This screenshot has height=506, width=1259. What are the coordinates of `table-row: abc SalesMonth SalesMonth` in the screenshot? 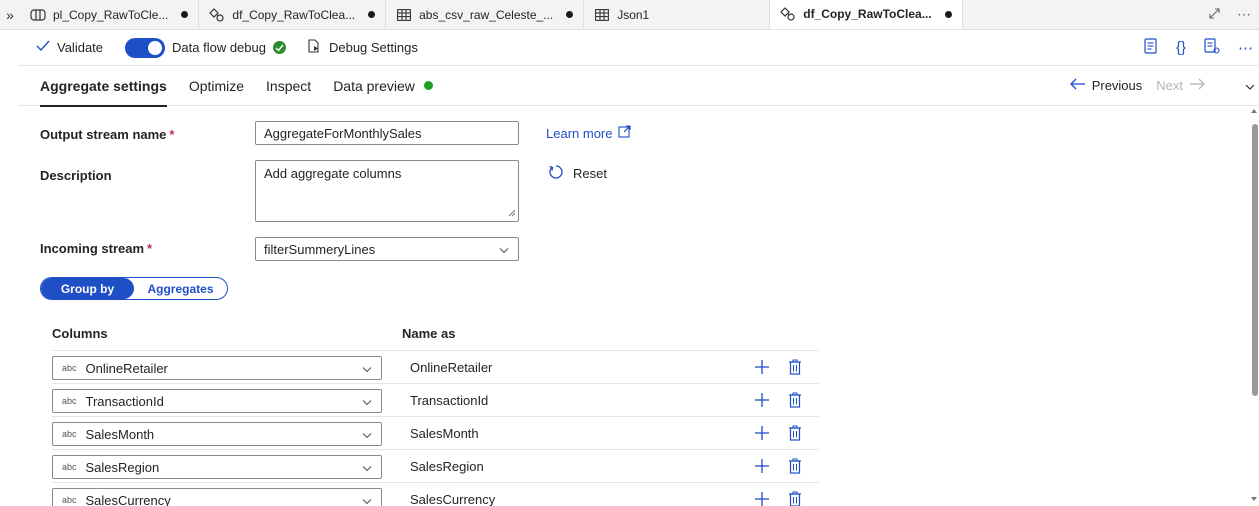 It's located at (435, 433).